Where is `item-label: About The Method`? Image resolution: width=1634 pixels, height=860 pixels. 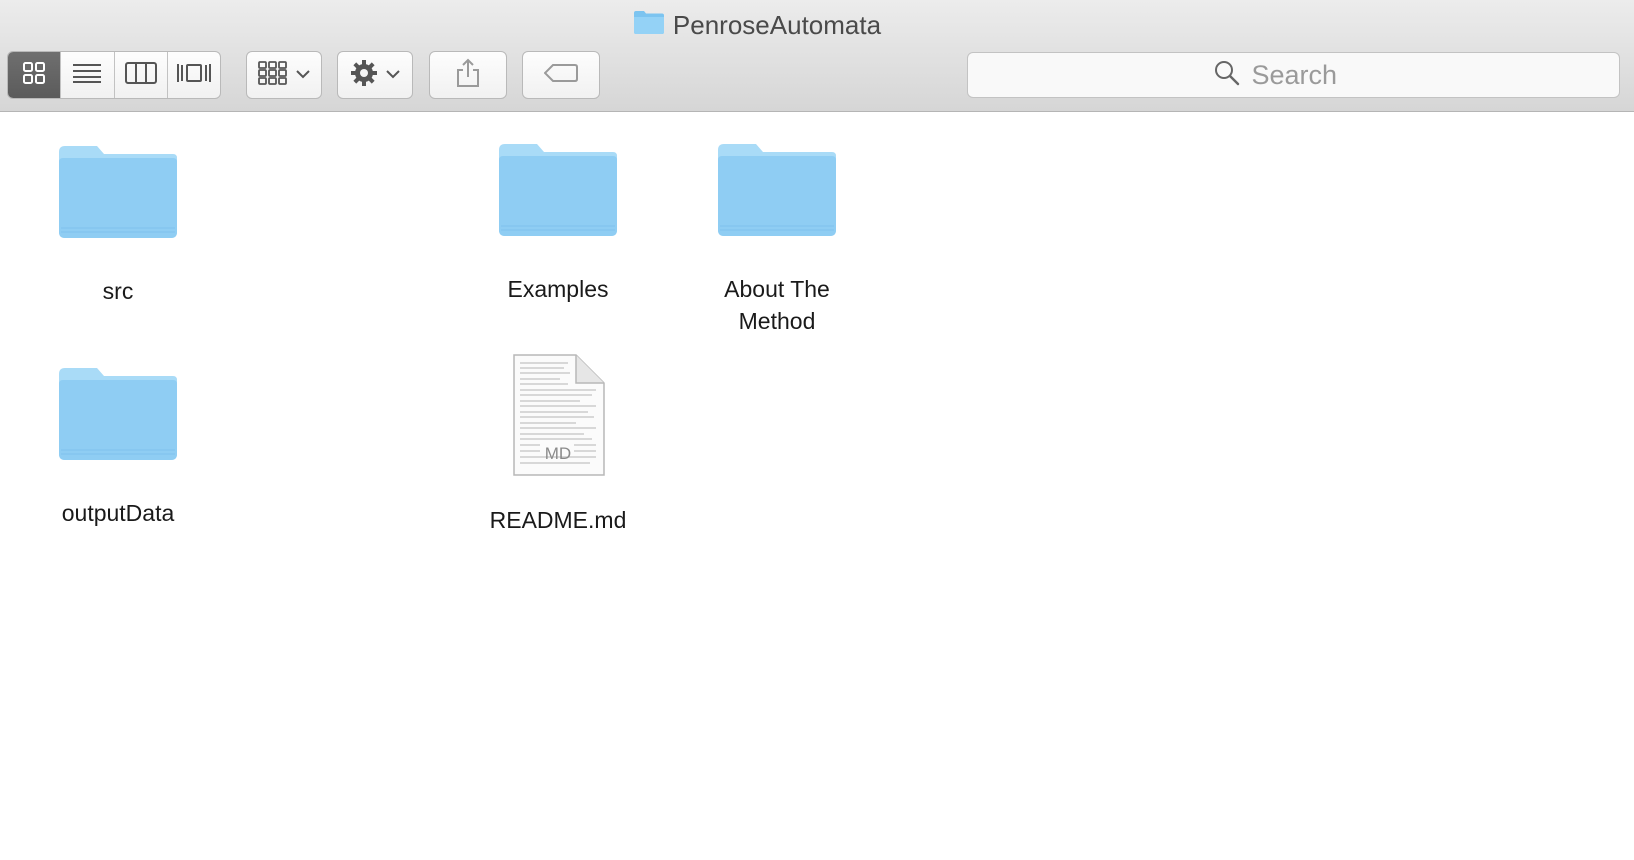 item-label: About The Method is located at coordinates (777, 305).